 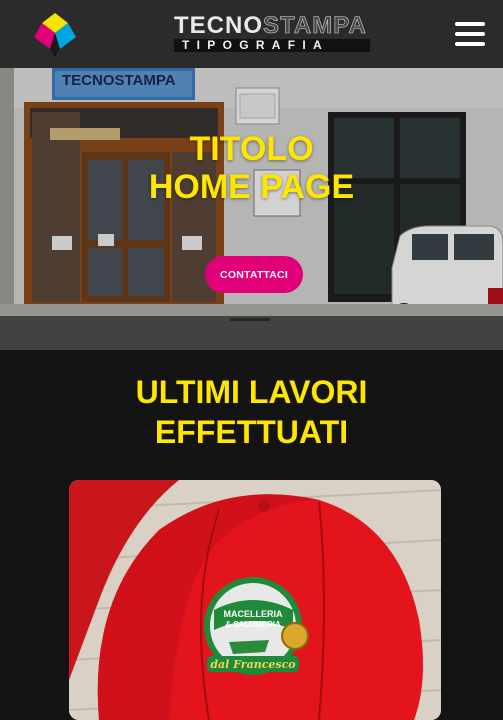 What do you see at coordinates (55, 35) in the screenshot?
I see `cmyk-cube-logo-icon` at bounding box center [55, 35].